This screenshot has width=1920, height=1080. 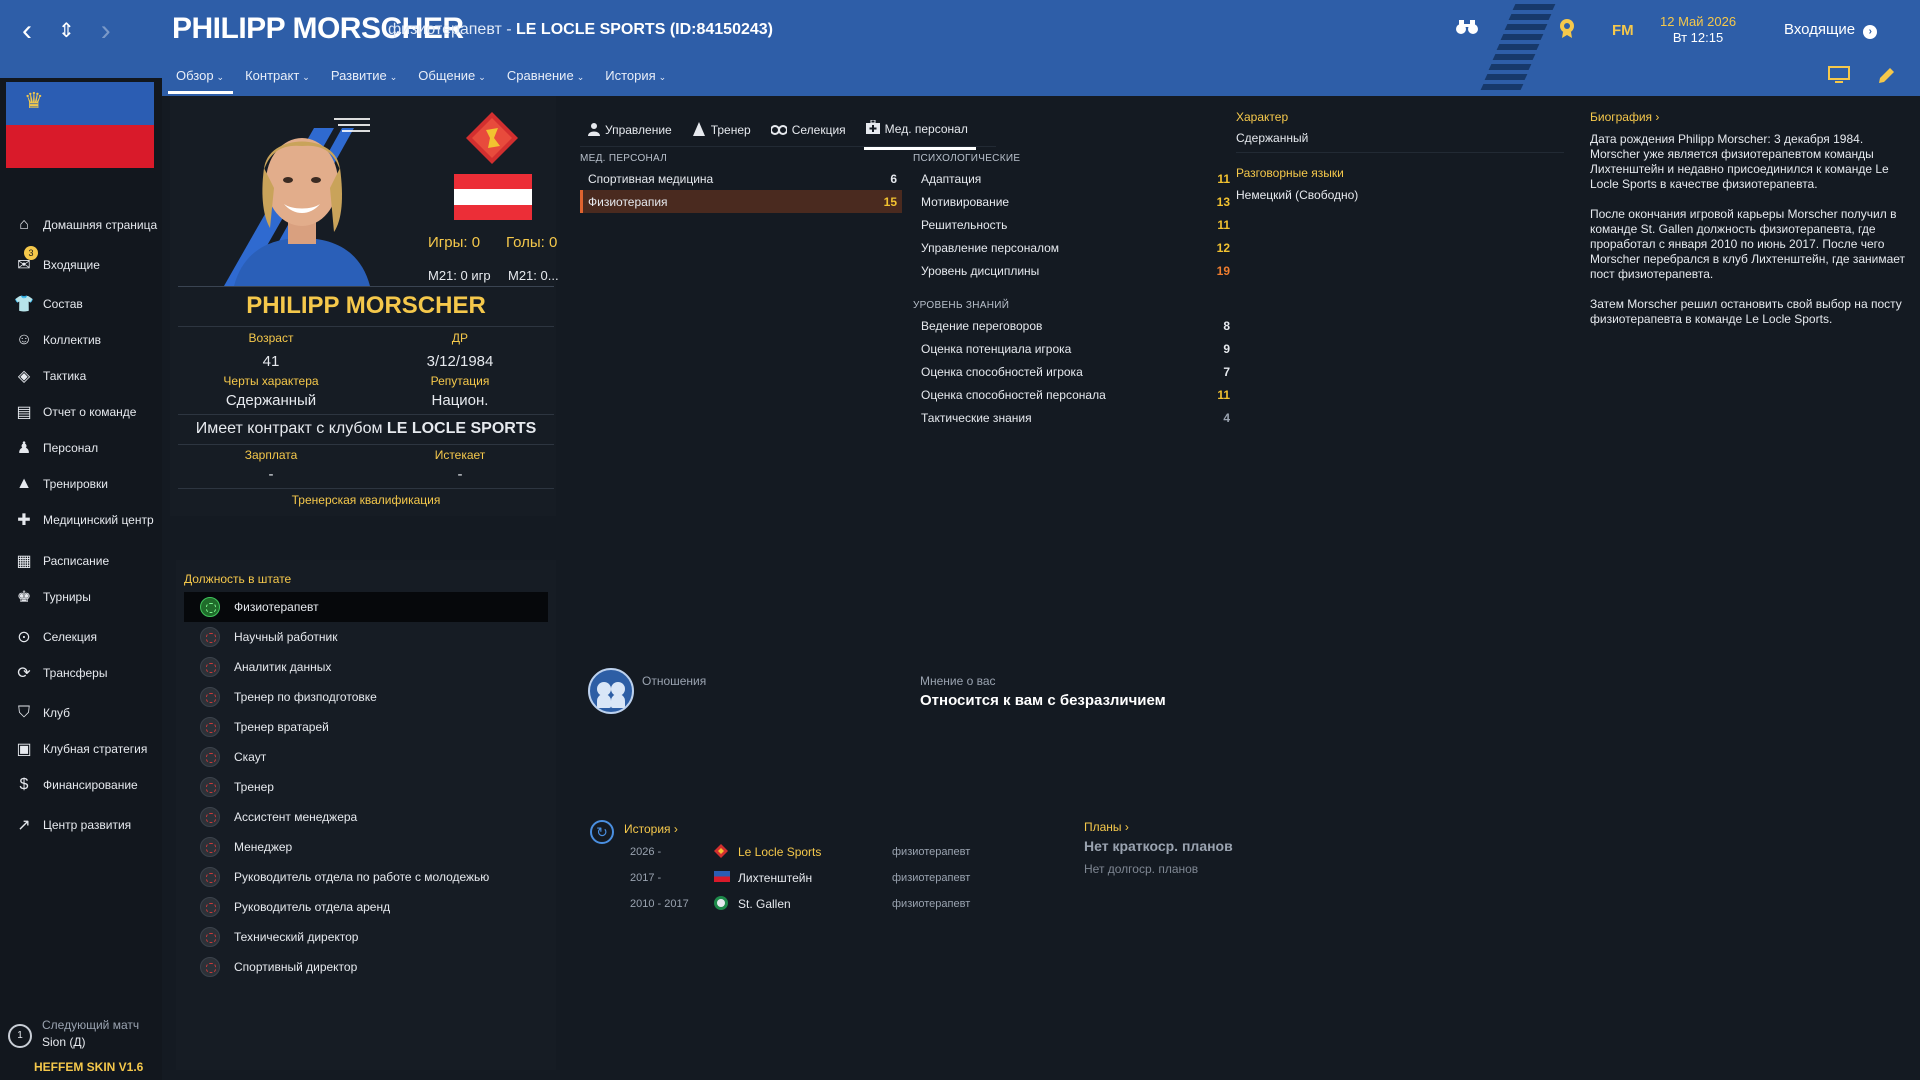 I want to click on staff-role-row: Аналитик данных, so click(x=366, y=667).